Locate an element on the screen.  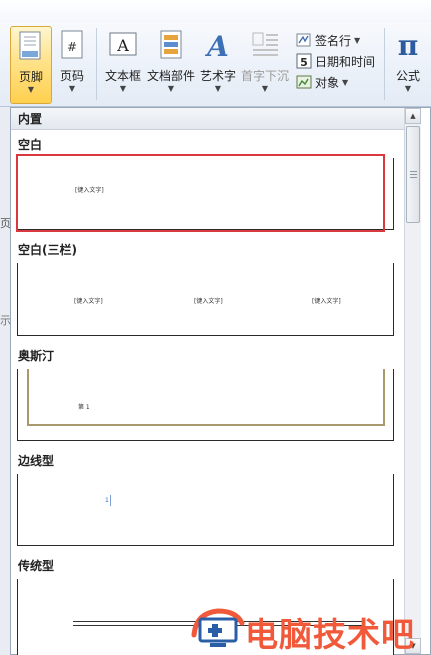
section-title-sideline: 边线型 is located at coordinates (36, 461).